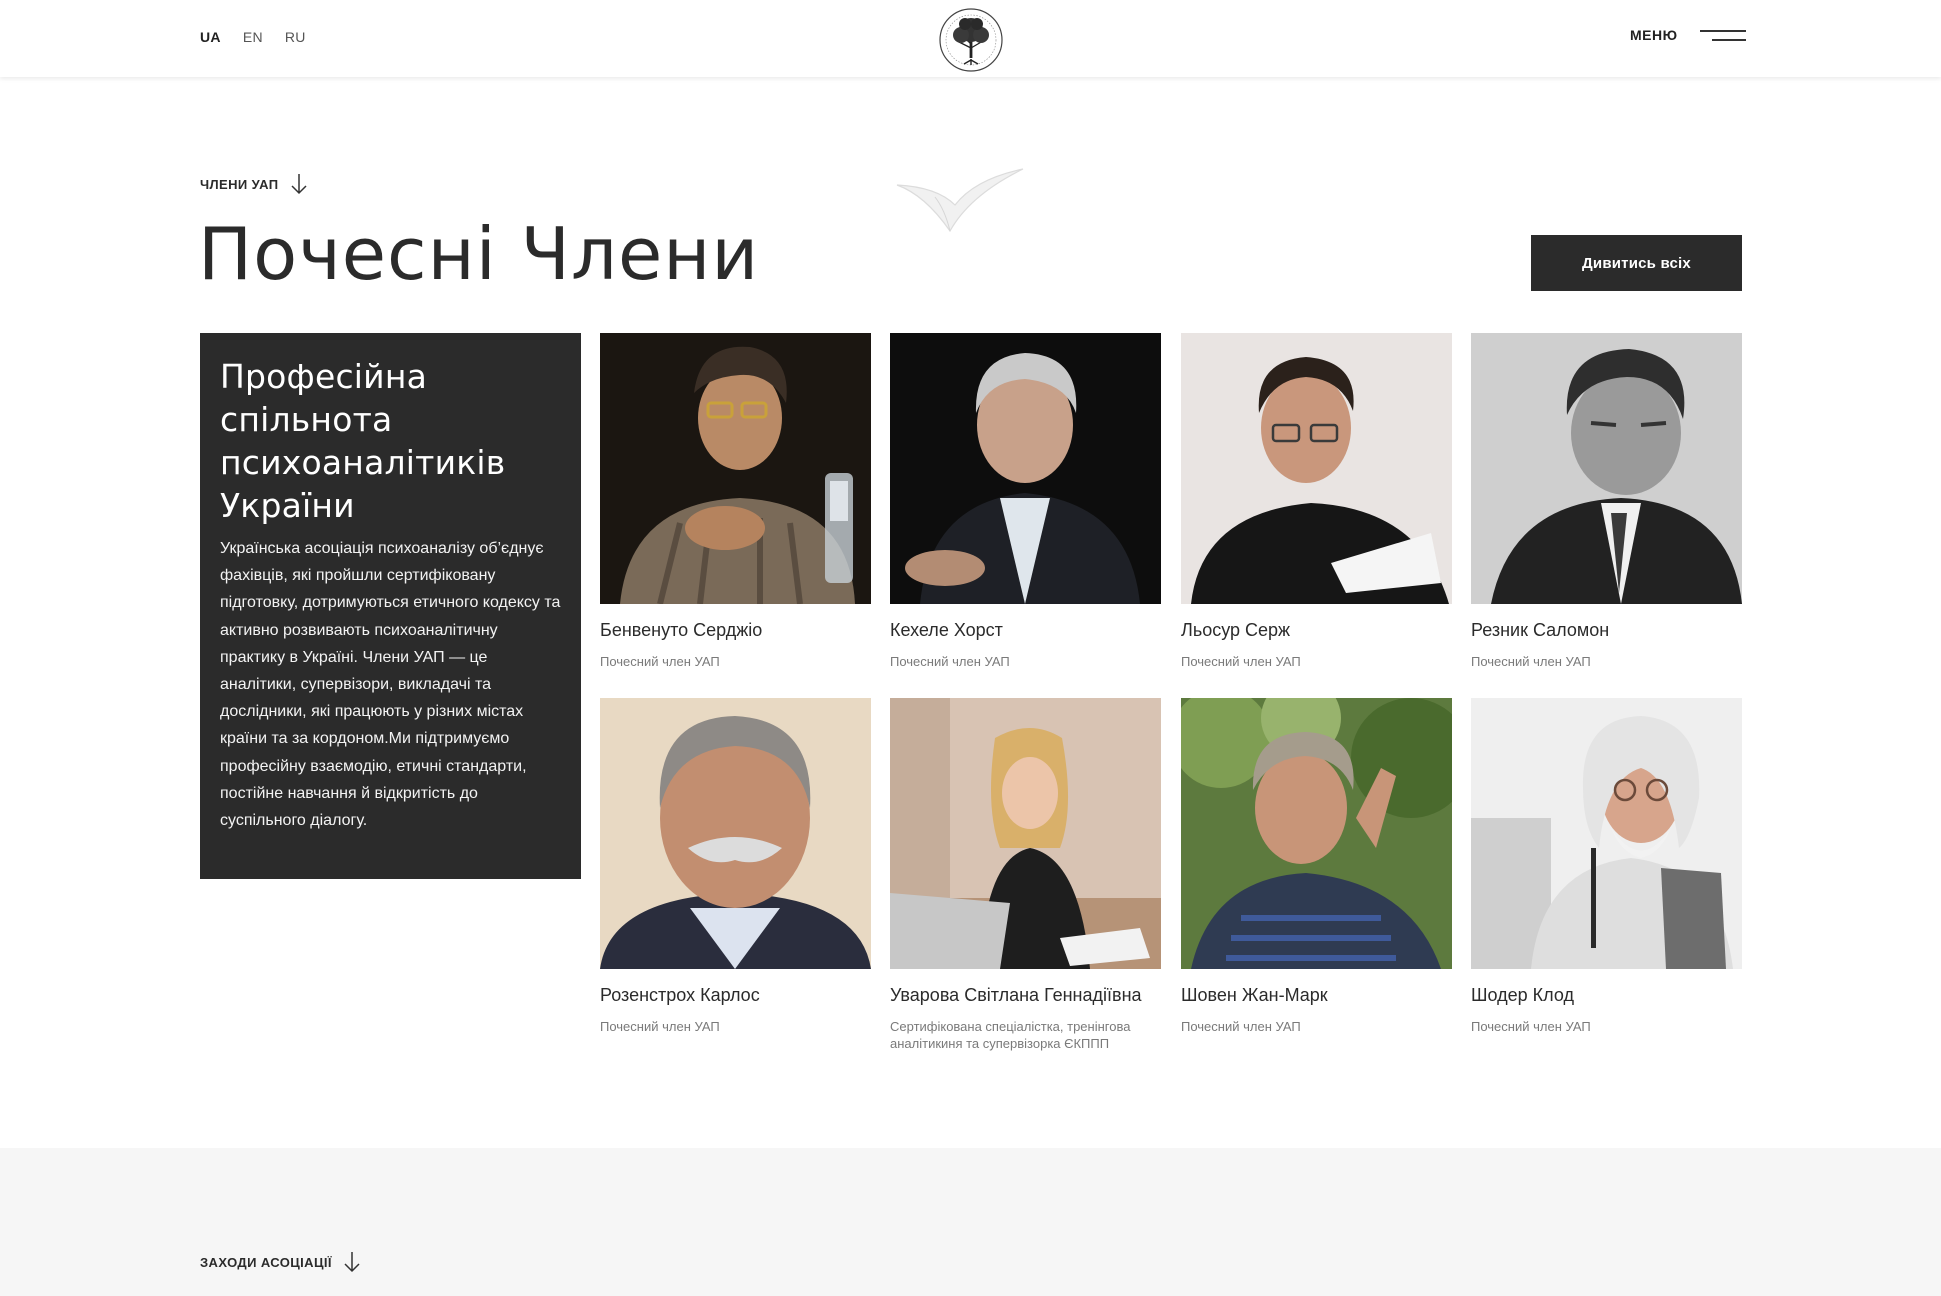 The height and width of the screenshot is (1296, 1941). Describe the element at coordinates (1025, 630) in the screenshot. I see `member-name: Кехеле Хорст` at that location.